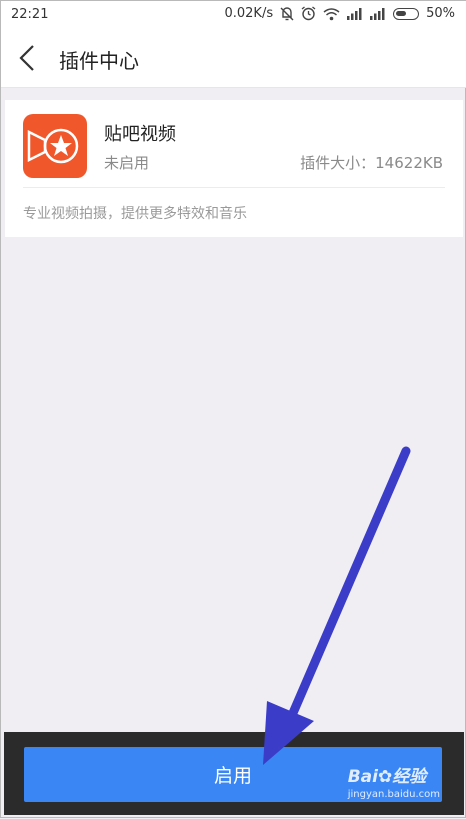  What do you see at coordinates (234, 187) in the screenshot?
I see `divider` at bounding box center [234, 187].